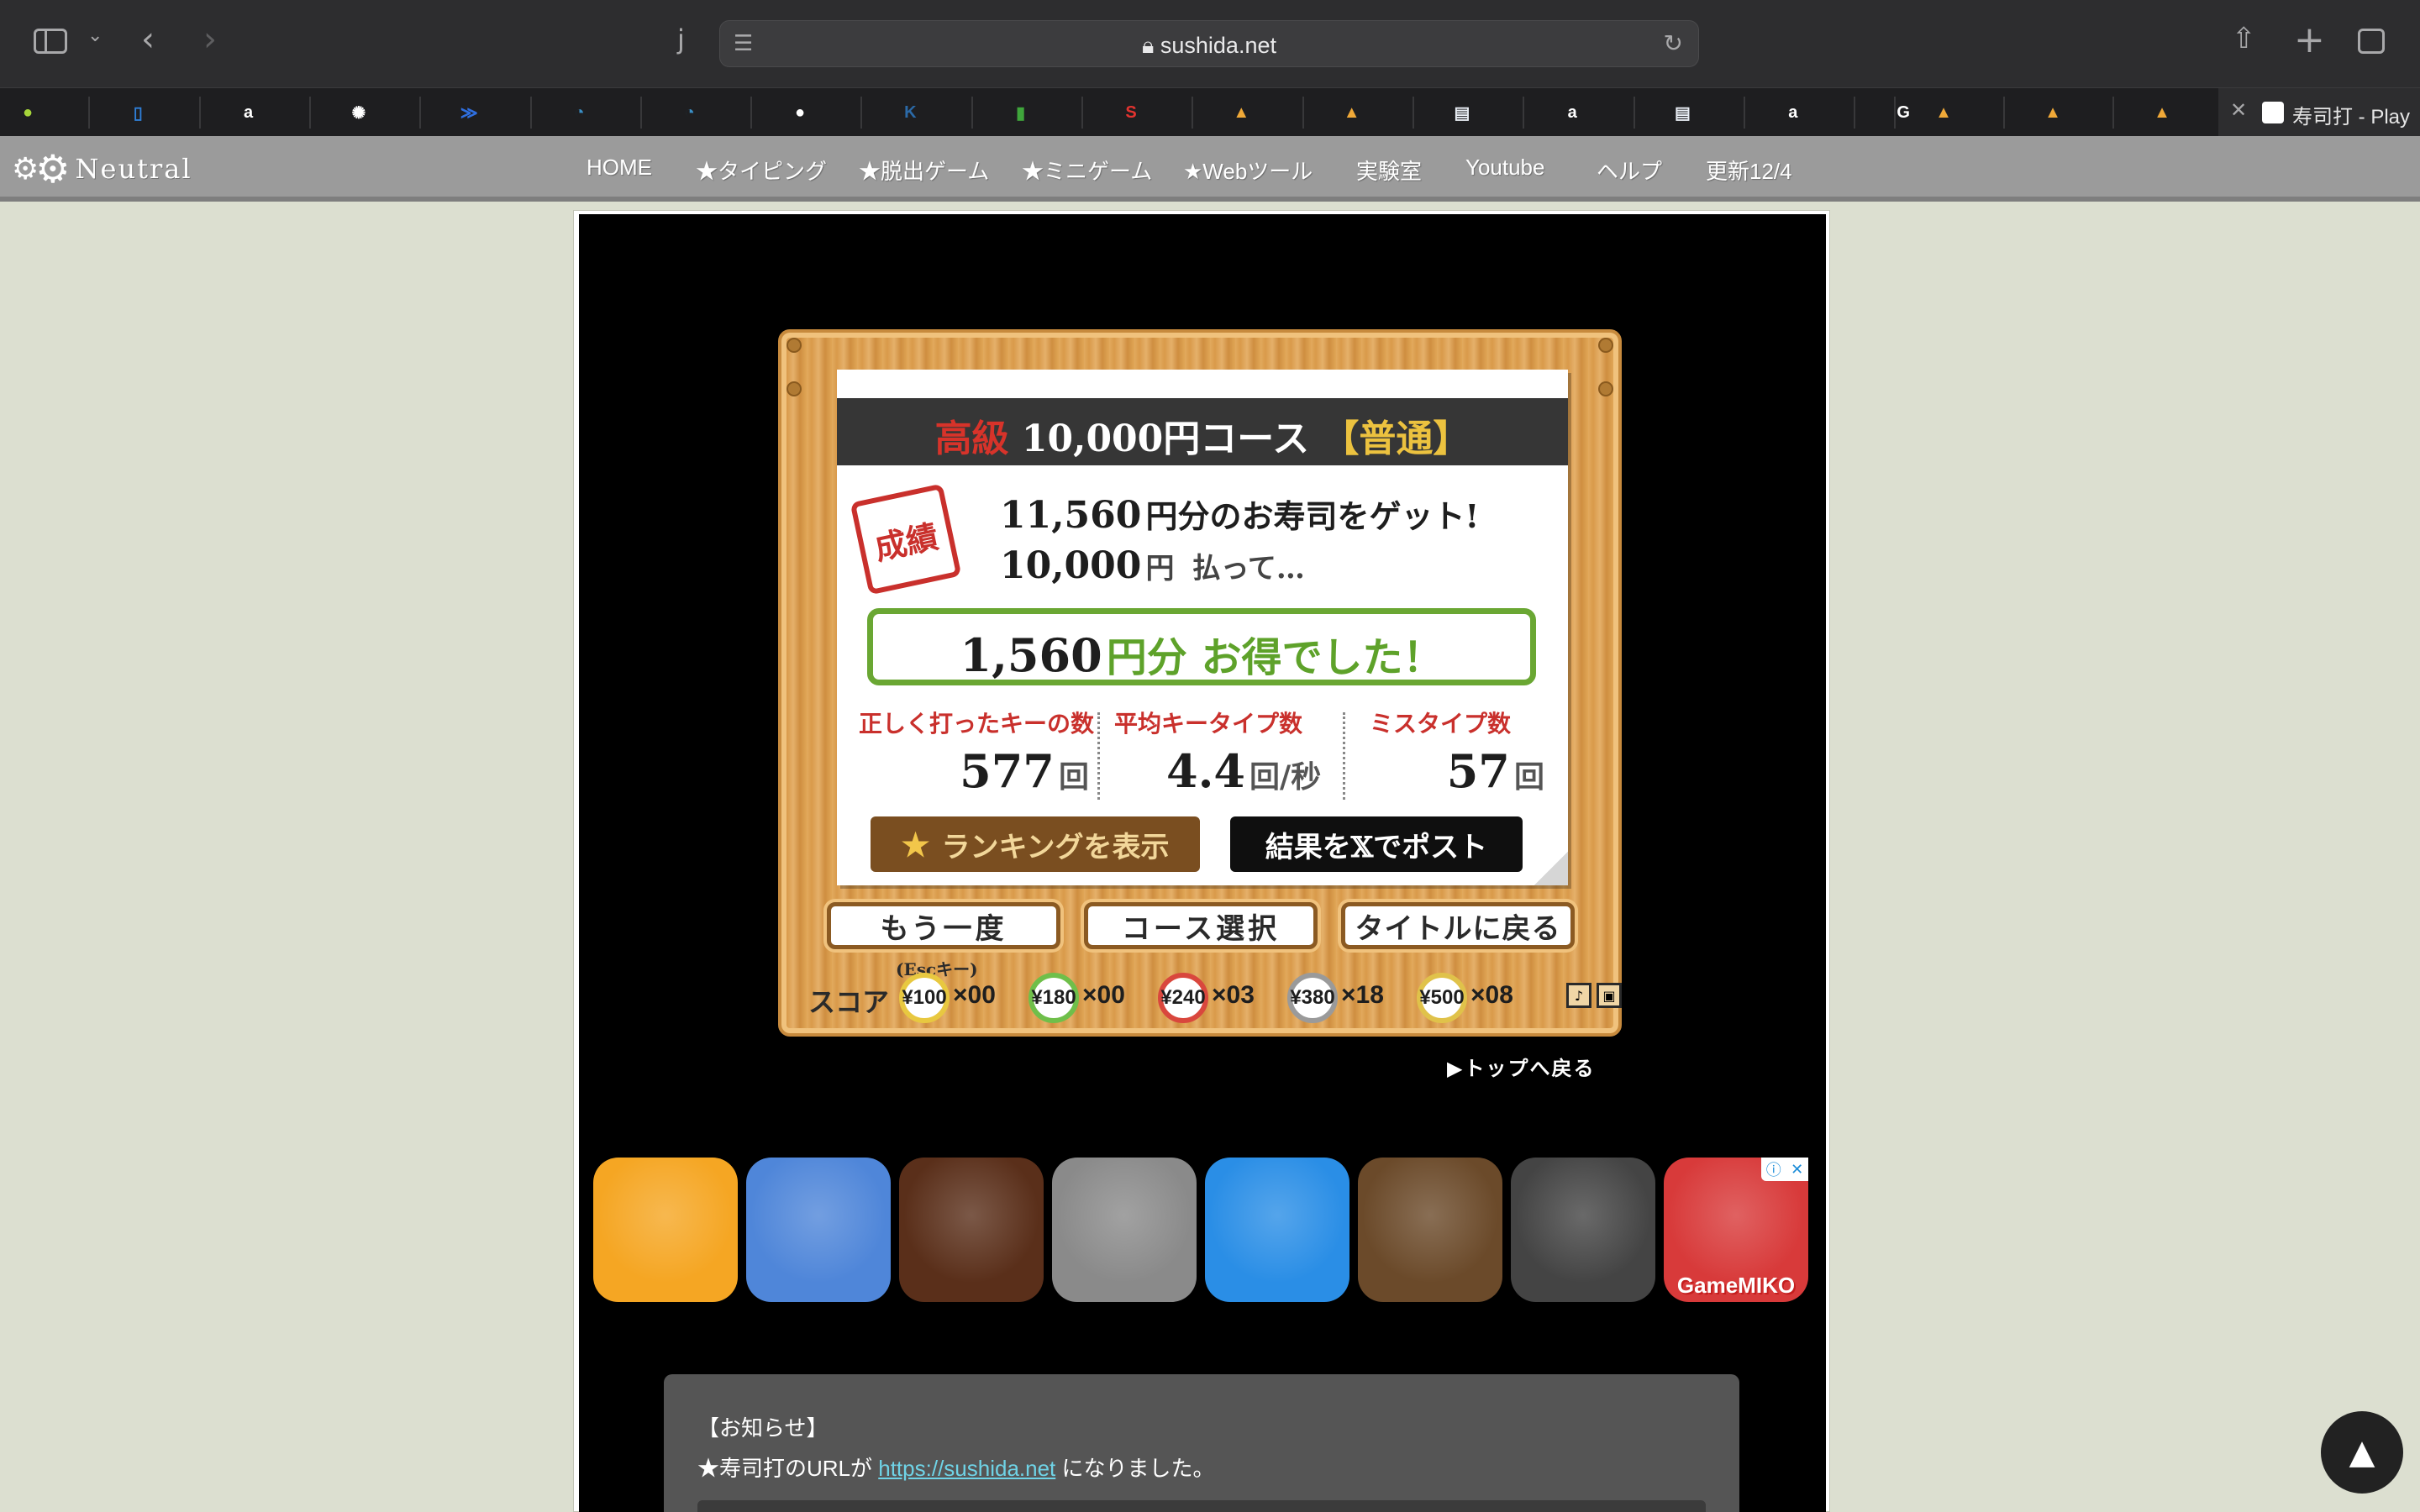 The height and width of the screenshot is (1512, 2420). What do you see at coordinates (2351, 117) in the screenshot?
I see `active-tab-title: 寿司打 - Play` at bounding box center [2351, 117].